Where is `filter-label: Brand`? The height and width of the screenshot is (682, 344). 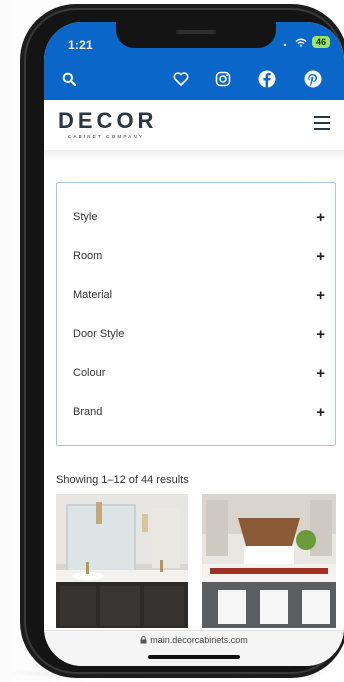 filter-label: Brand is located at coordinates (88, 412).